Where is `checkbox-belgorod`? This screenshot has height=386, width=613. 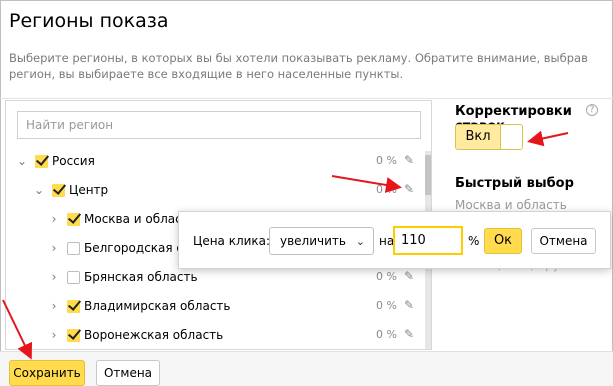 checkbox-belgorod is located at coordinates (73, 248).